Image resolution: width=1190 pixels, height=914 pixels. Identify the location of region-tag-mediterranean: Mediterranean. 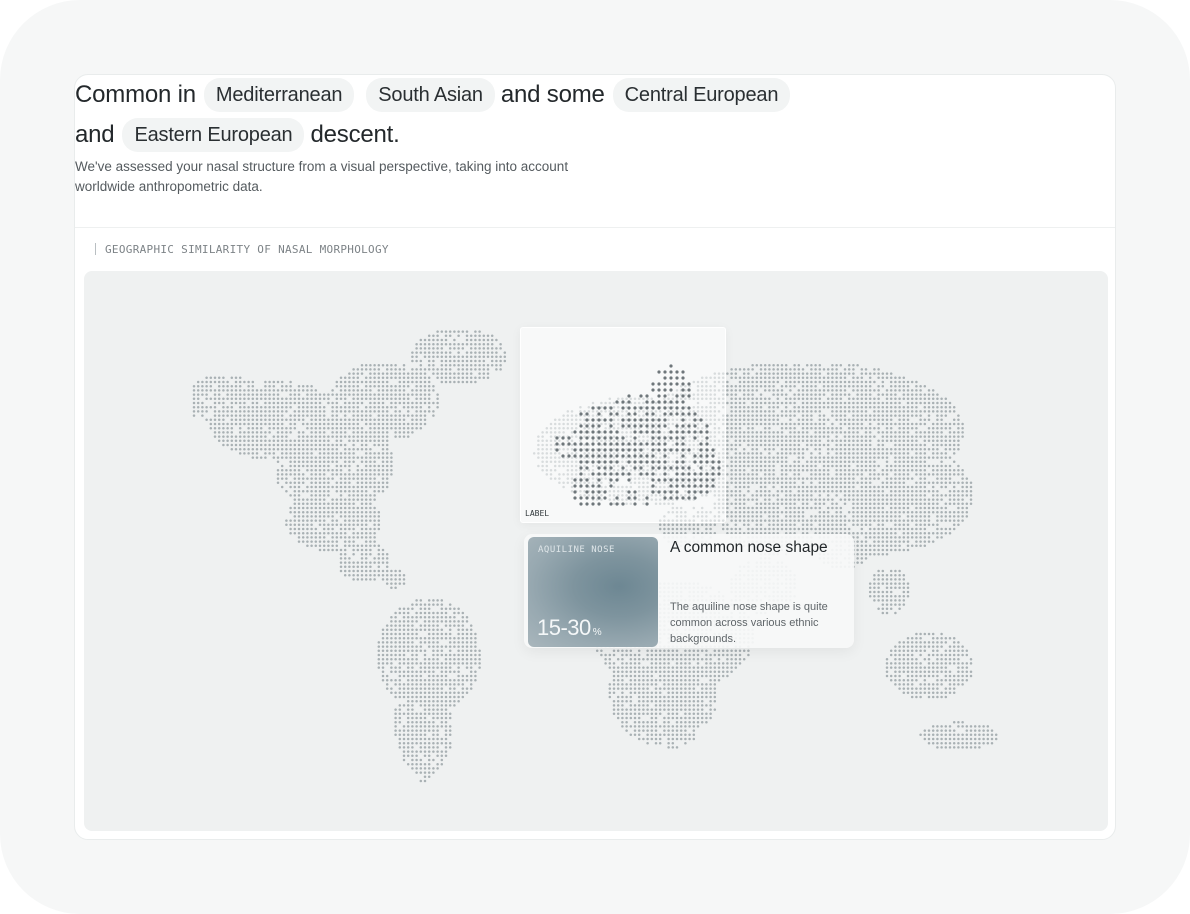
(279, 95).